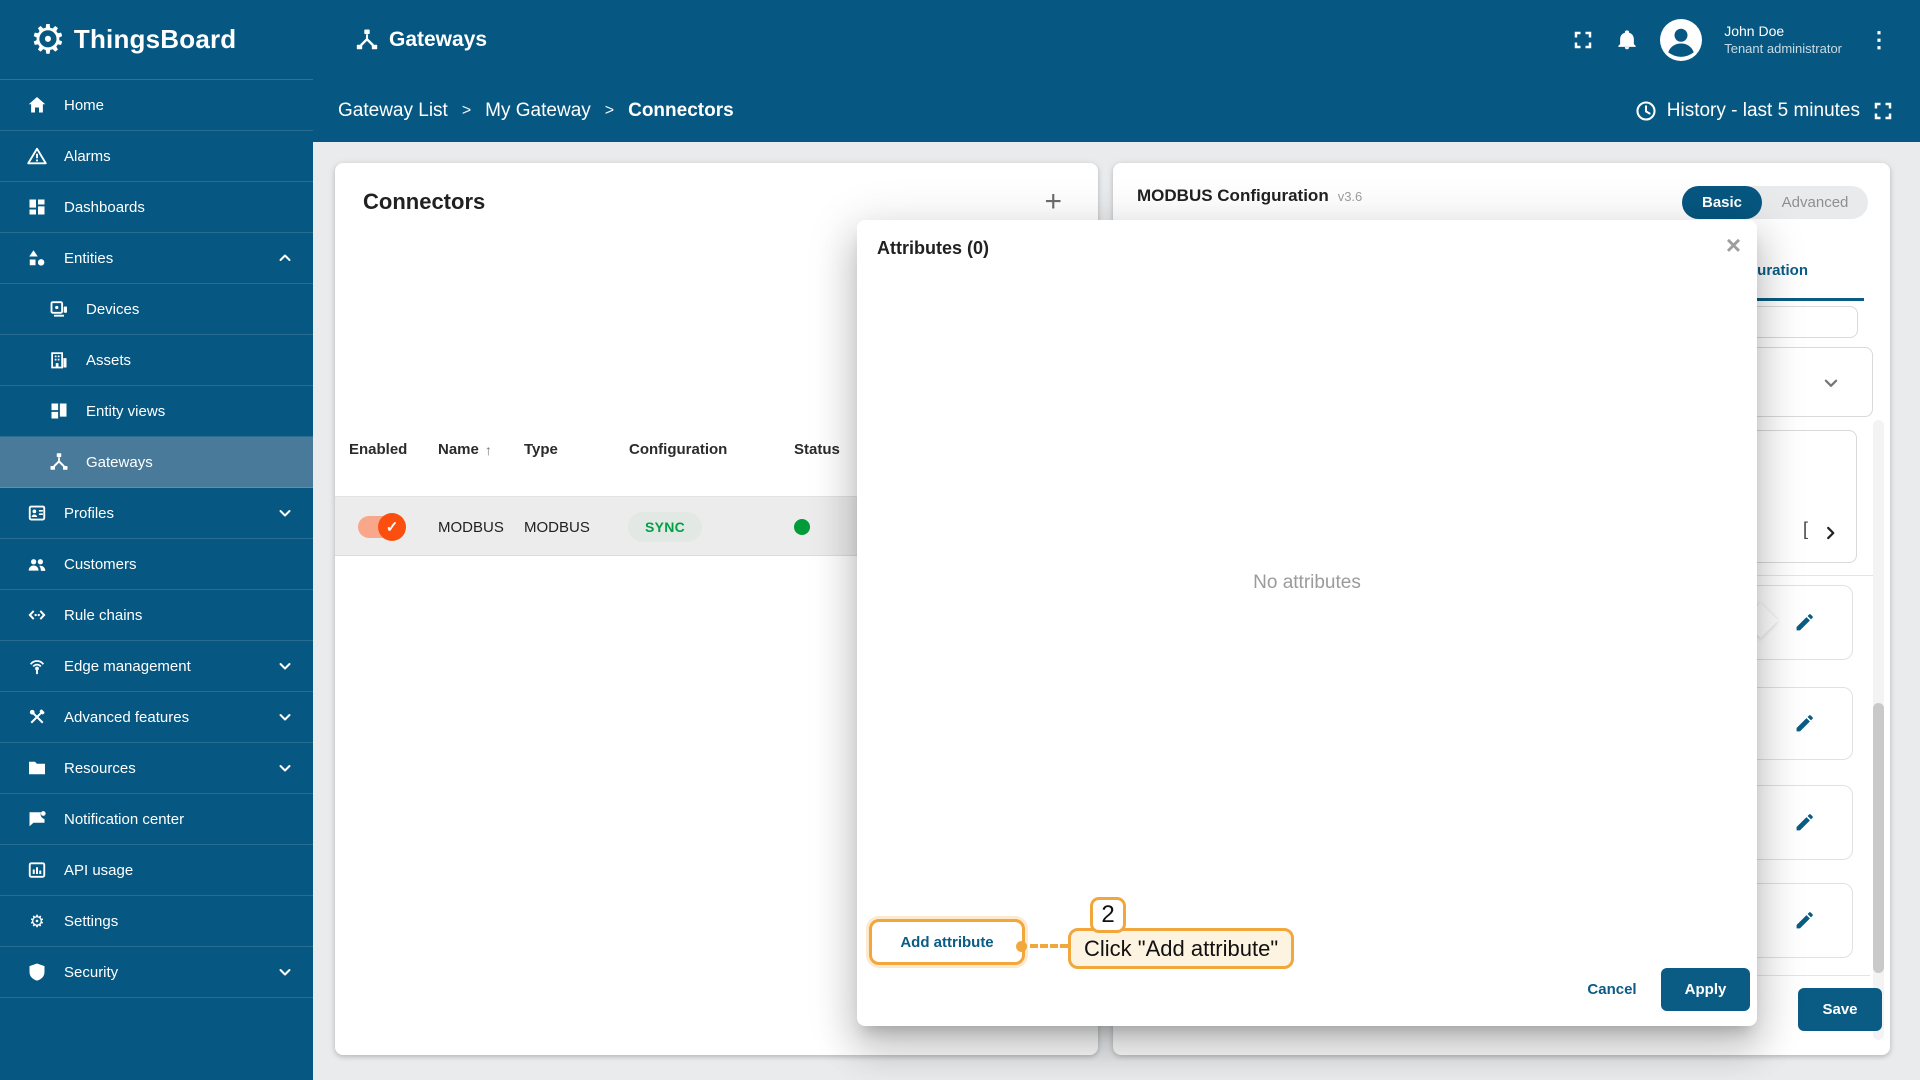 The height and width of the screenshot is (1080, 1920). I want to click on sidebar-item-label: Entities, so click(89, 258).